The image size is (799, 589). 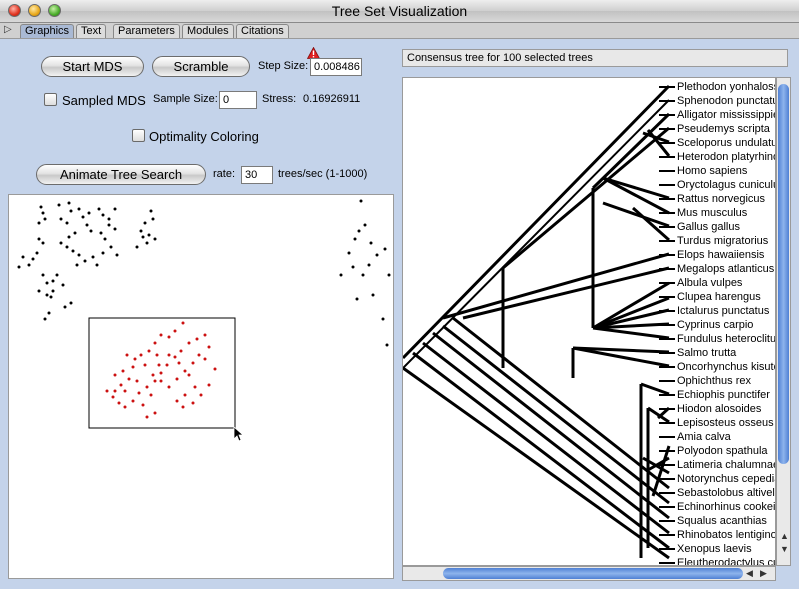 I want to click on sampled-mds-checkbox, so click(x=50, y=99).